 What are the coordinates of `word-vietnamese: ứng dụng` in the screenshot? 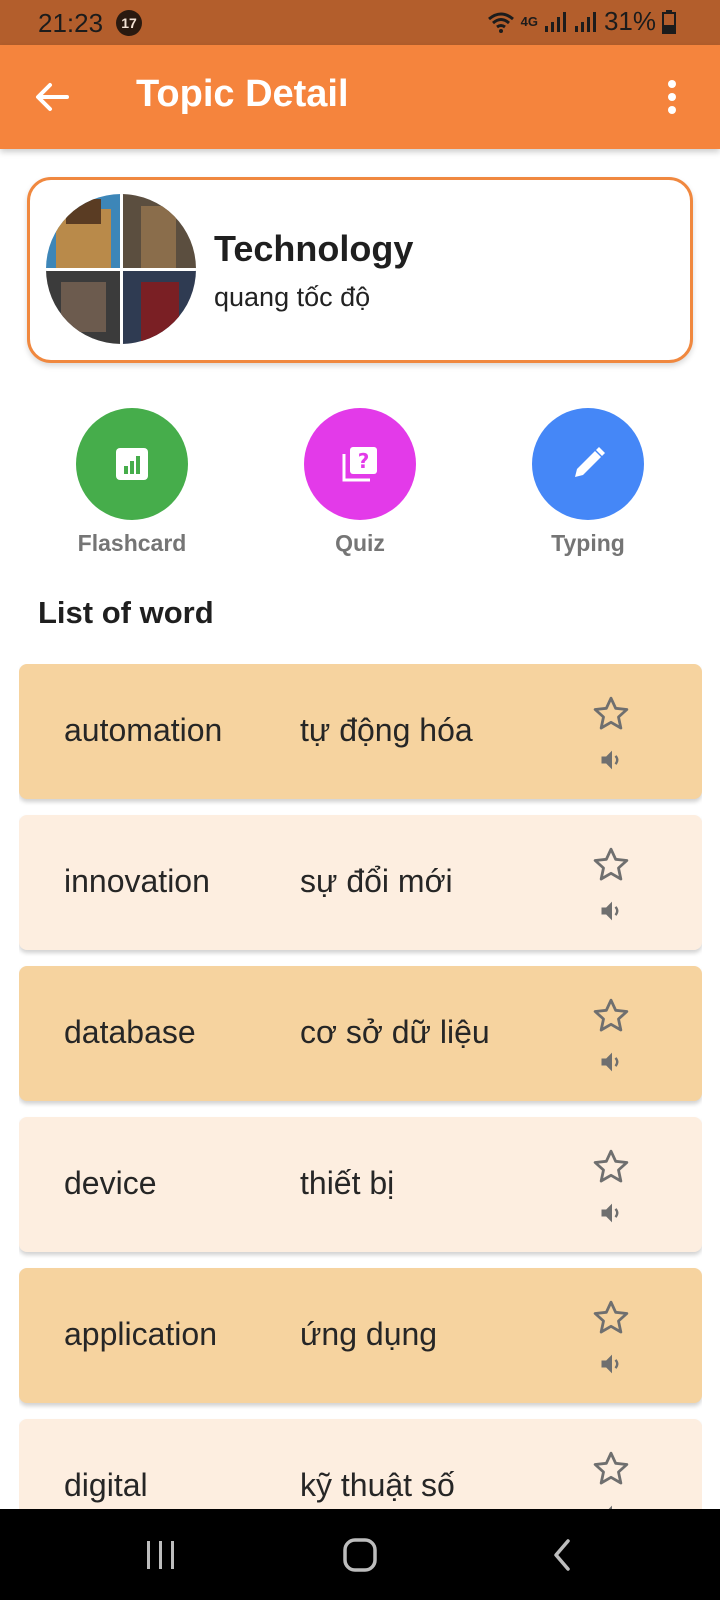 It's located at (369, 1334).